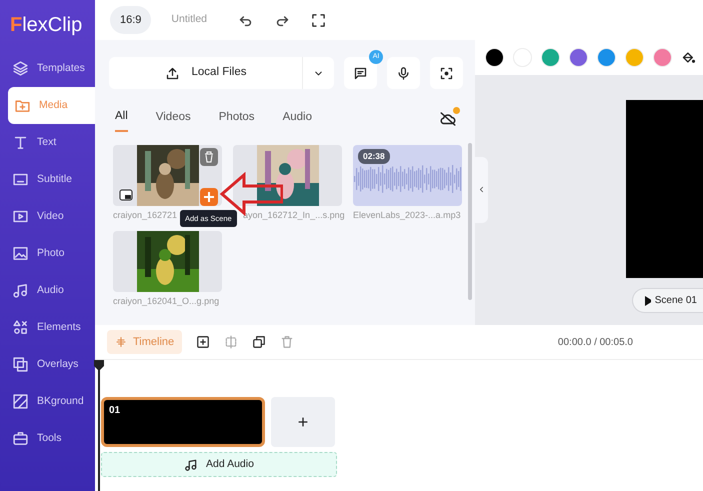 This screenshot has width=703, height=491. Describe the element at coordinates (145, 215) in the screenshot. I see `file-name: craiyon_162721` at that location.